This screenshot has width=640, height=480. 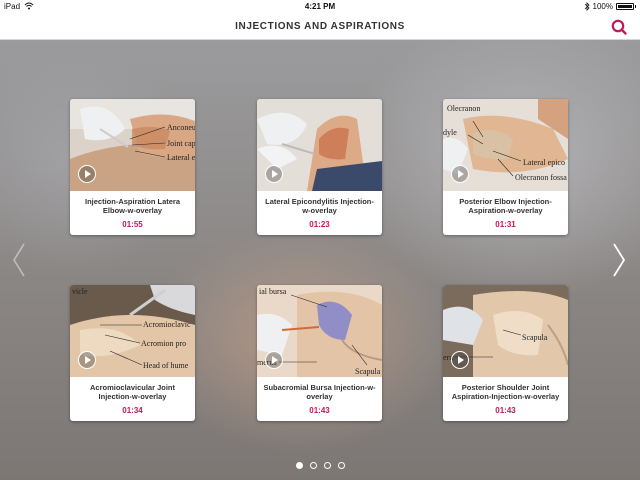 I want to click on video-duration: 01:55, so click(x=132, y=224).